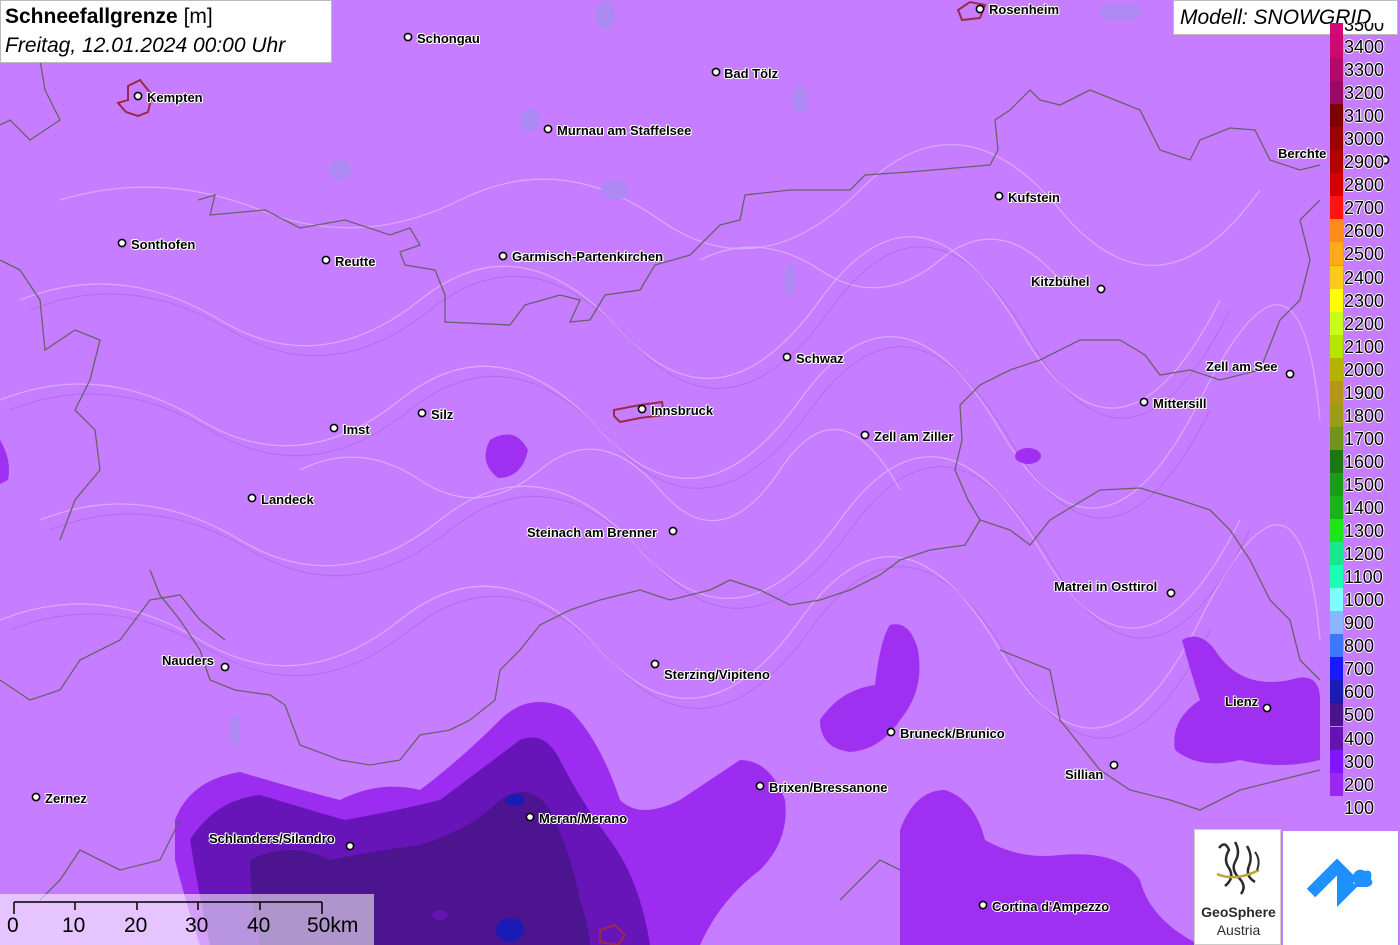  Describe the element at coordinates (1364, 70) in the screenshot. I see `legend-label: 3300` at that location.